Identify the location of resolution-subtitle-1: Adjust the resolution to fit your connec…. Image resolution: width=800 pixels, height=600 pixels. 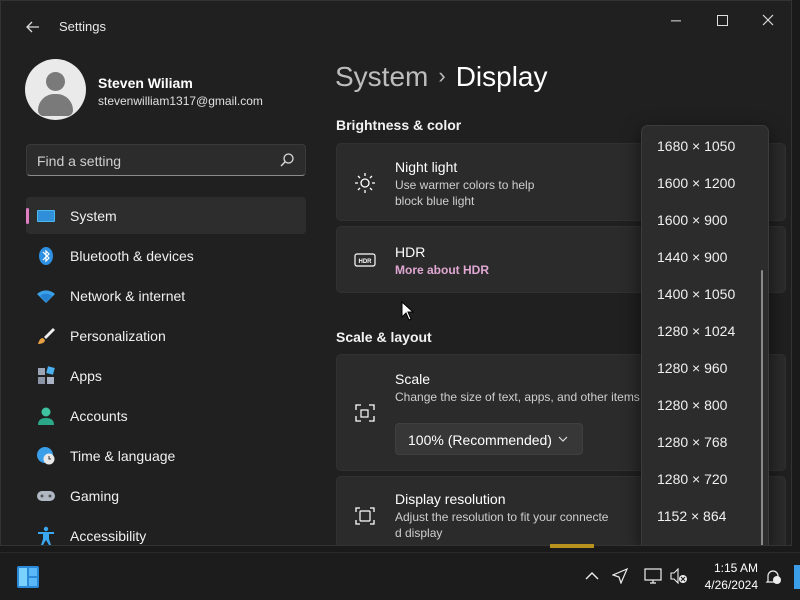
(502, 517).